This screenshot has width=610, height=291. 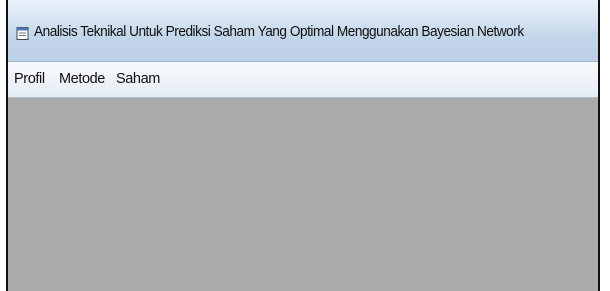 What do you see at coordinates (22, 33) in the screenshot?
I see `app-window-icon` at bounding box center [22, 33].